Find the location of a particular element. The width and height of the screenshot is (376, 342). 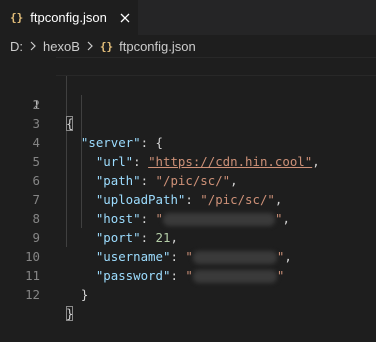

code-line: 2 is located at coordinates (188, 94).